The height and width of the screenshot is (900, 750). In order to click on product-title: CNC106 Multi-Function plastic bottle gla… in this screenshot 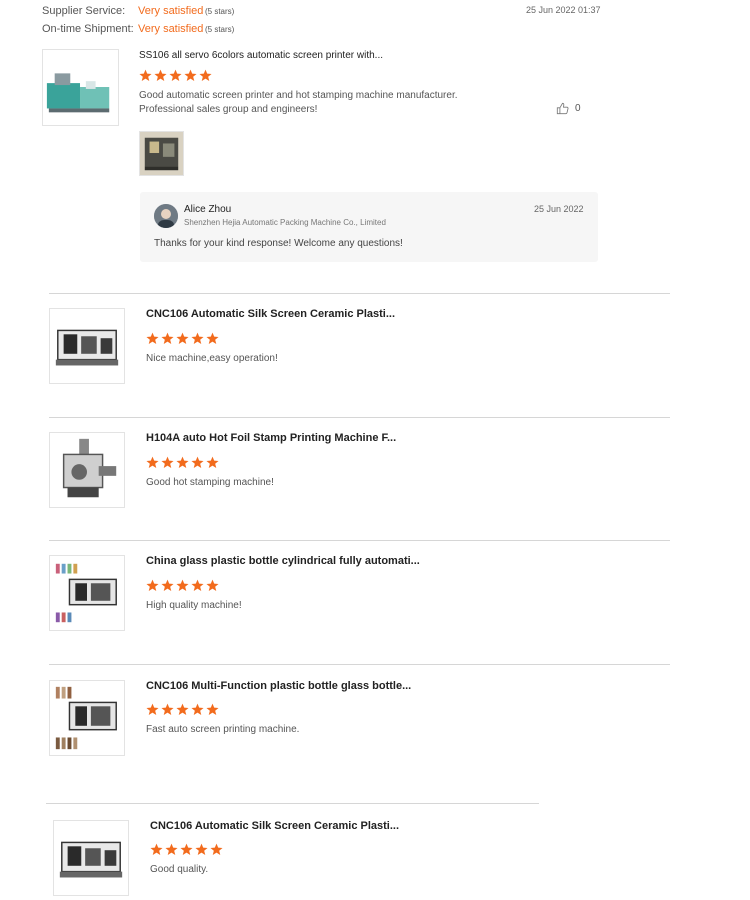, I will do `click(278, 686)`.